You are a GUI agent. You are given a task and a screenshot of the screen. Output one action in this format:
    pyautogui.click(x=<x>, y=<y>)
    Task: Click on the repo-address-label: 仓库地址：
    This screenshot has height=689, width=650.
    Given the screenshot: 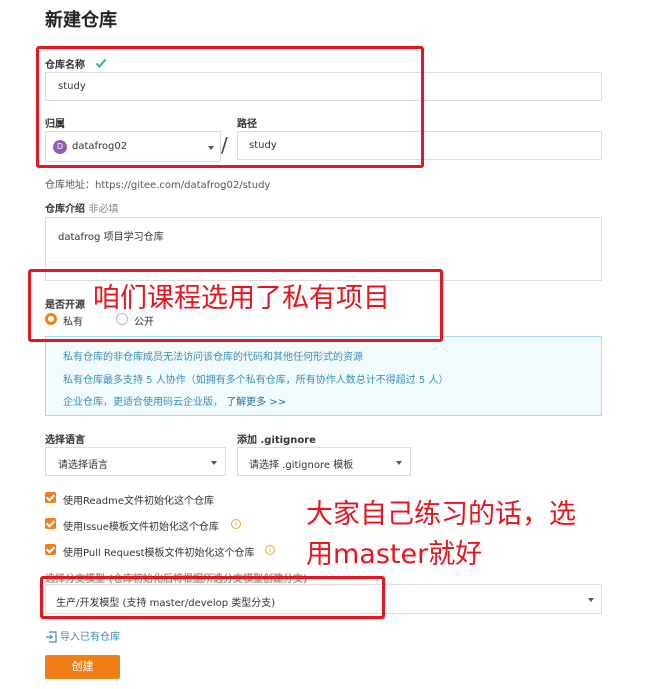 What is the action you would take?
    pyautogui.click(x=70, y=185)
    